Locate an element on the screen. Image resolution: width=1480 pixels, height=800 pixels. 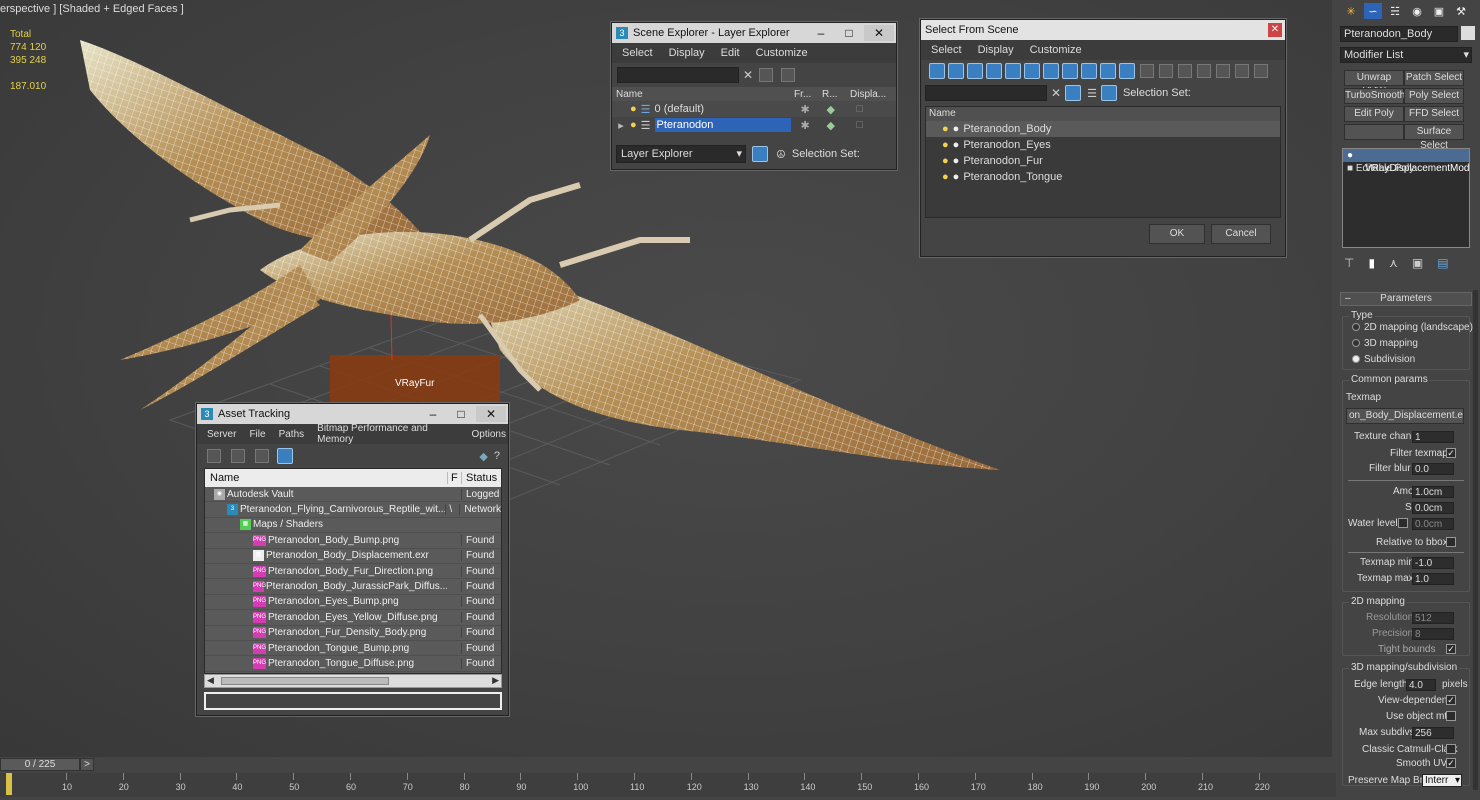
unwrap-uvw-button: Unwrap UVW is located at coordinates (1374, 83).